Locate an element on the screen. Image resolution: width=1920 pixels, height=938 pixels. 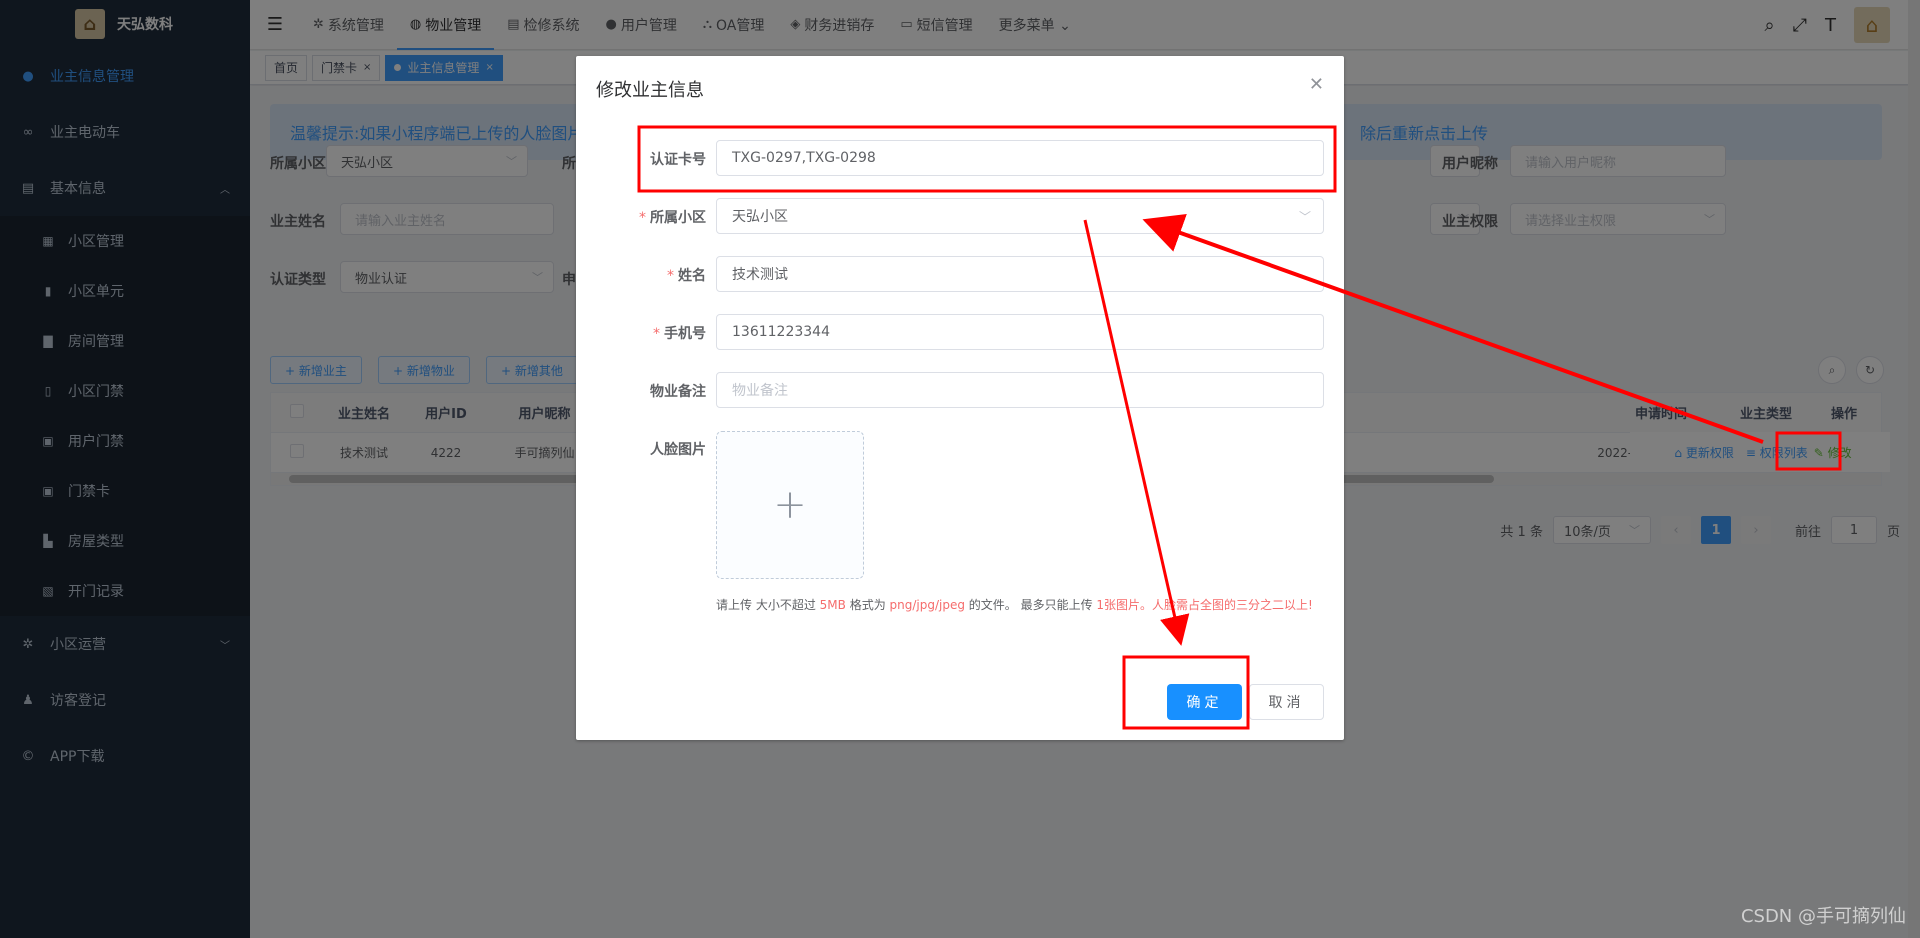
remark-label: 物业备注 is located at coordinates (678, 392).